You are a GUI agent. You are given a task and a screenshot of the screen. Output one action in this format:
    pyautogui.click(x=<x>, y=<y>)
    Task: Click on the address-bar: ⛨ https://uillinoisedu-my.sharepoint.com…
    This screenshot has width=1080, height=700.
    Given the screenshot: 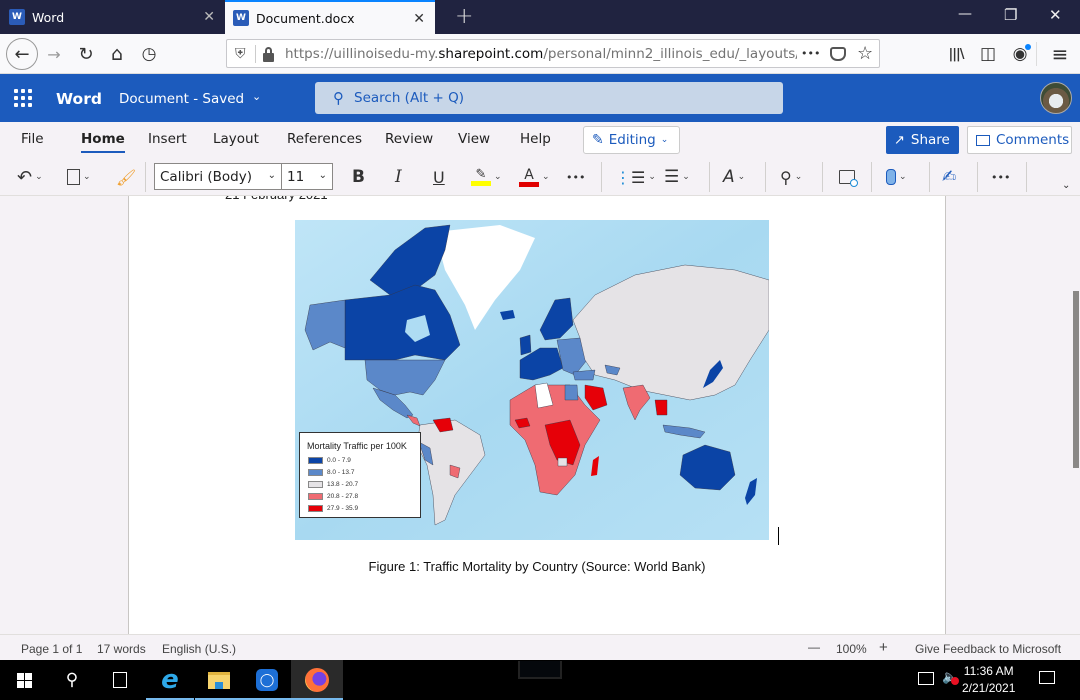 What is the action you would take?
    pyautogui.click(x=553, y=53)
    